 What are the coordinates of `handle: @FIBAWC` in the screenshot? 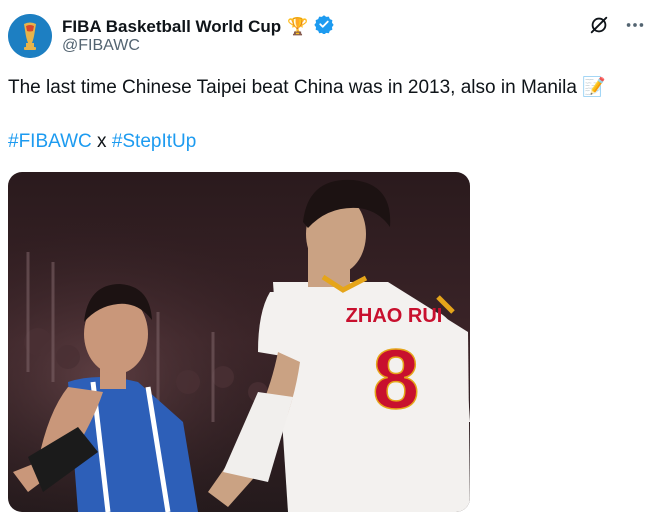 It's located at (101, 46).